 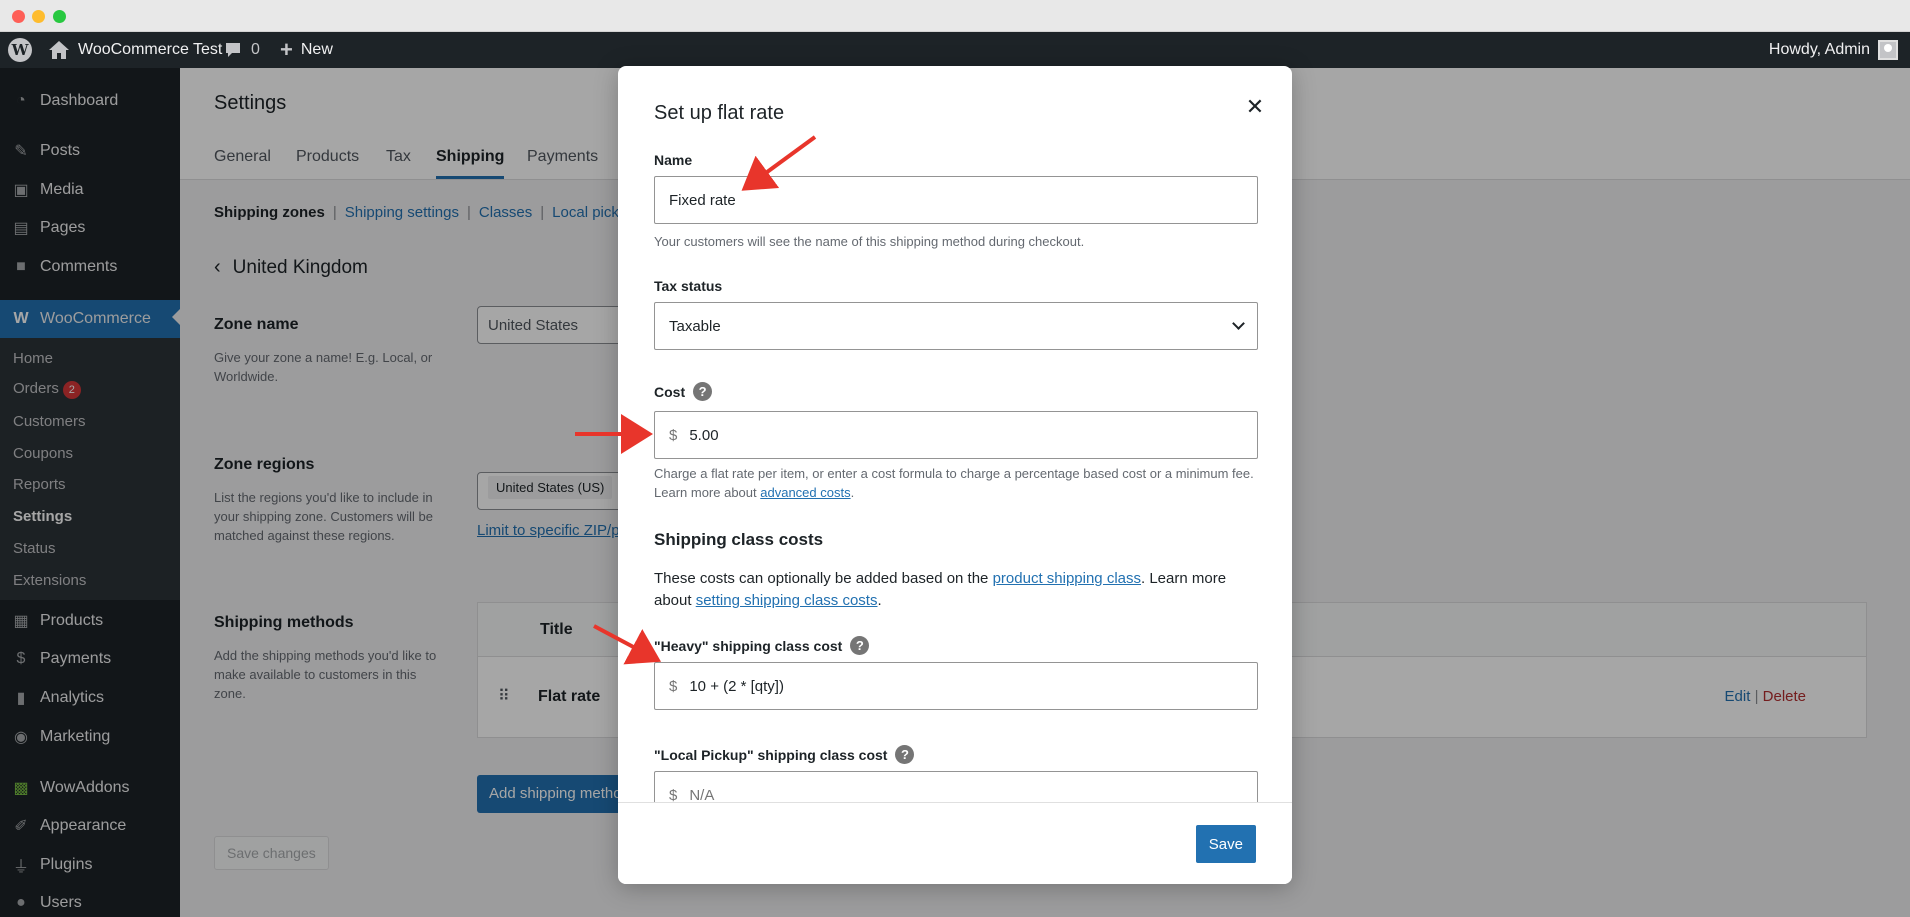 I want to click on advanced-costs-link: advanced costs, so click(x=805, y=492).